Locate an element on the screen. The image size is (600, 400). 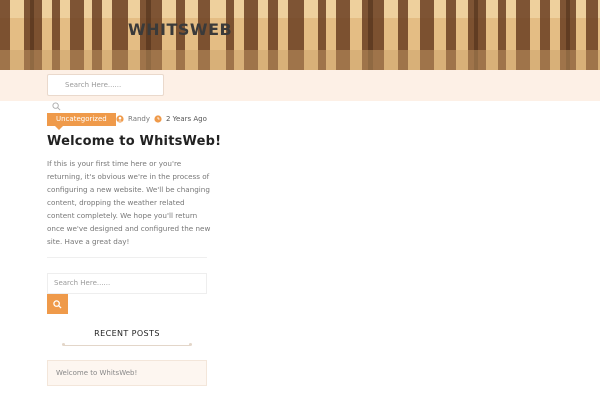
site-title: WHITSWEB is located at coordinates (180, 29).